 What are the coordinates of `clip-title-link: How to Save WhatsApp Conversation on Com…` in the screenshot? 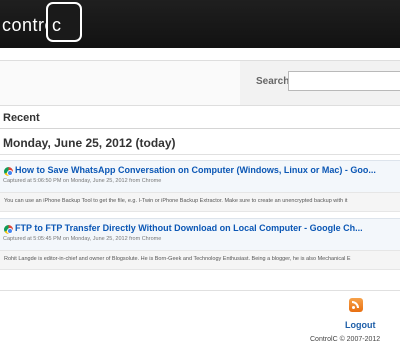 It's located at (195, 170).